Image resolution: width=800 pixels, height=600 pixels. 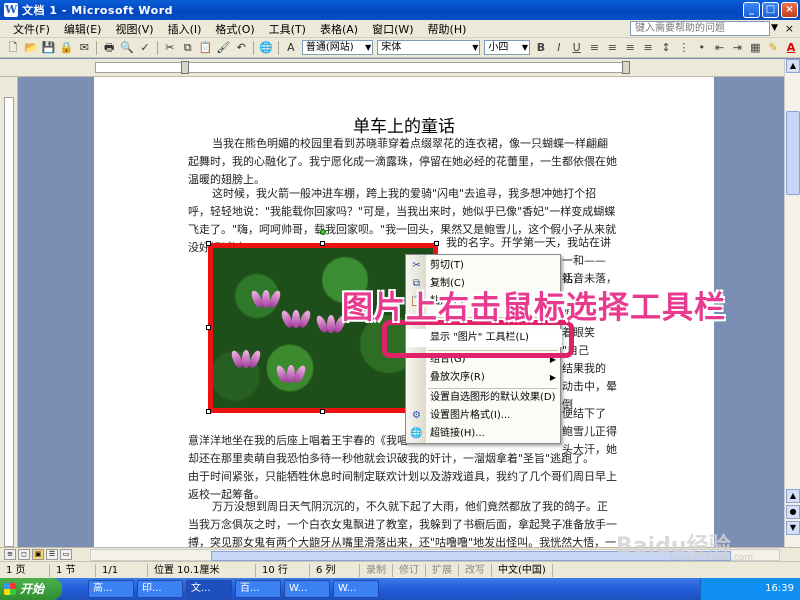 I want to click on open-folder-icon: 📂, so click(x=31, y=48).